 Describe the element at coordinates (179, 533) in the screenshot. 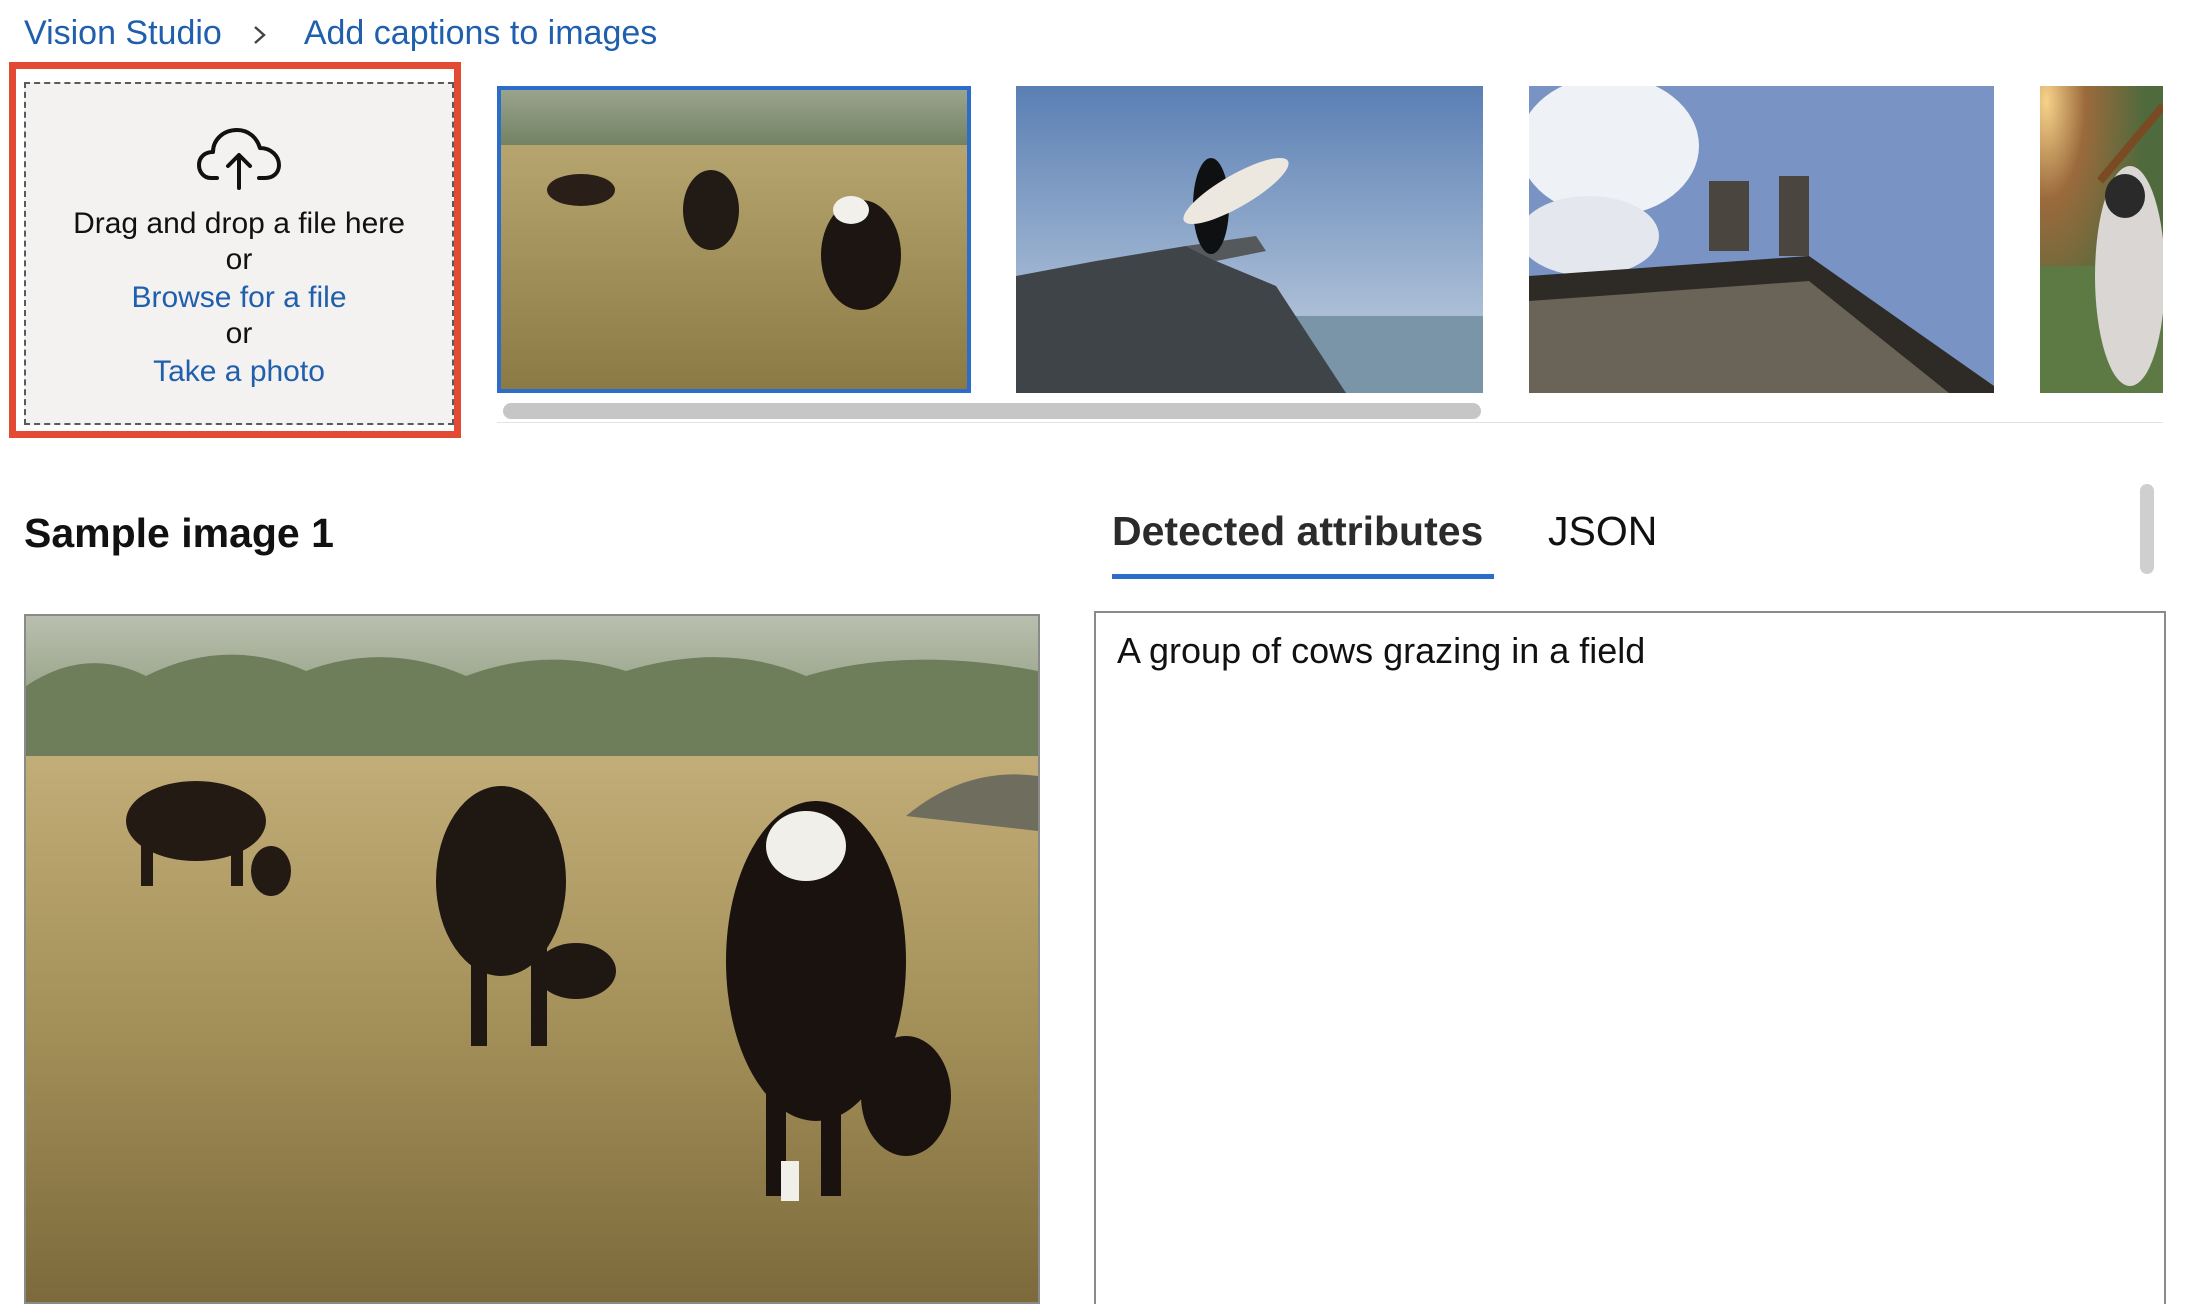

I see `sample-image-title: Sample image 1` at that location.